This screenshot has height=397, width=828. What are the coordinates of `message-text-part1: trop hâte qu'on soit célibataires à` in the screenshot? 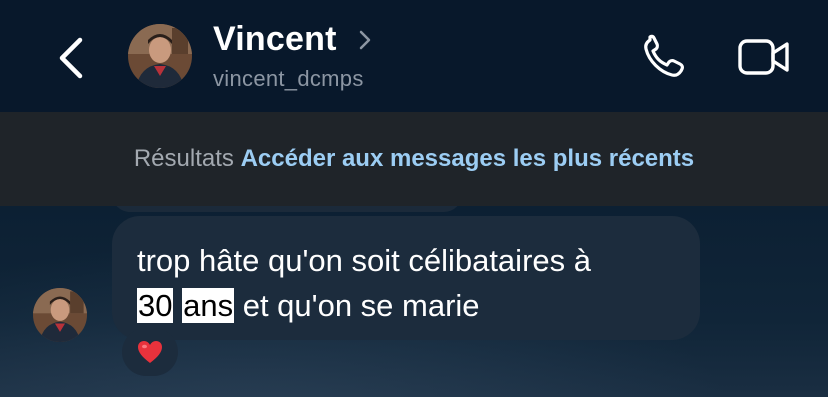 It's located at (364, 260).